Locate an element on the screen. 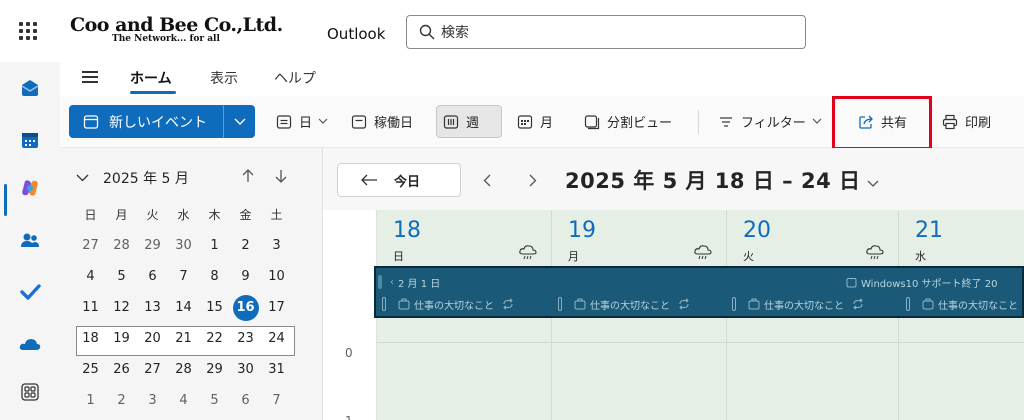 The height and width of the screenshot is (420, 1024). day-header: 18 日 is located at coordinates (464, 239).